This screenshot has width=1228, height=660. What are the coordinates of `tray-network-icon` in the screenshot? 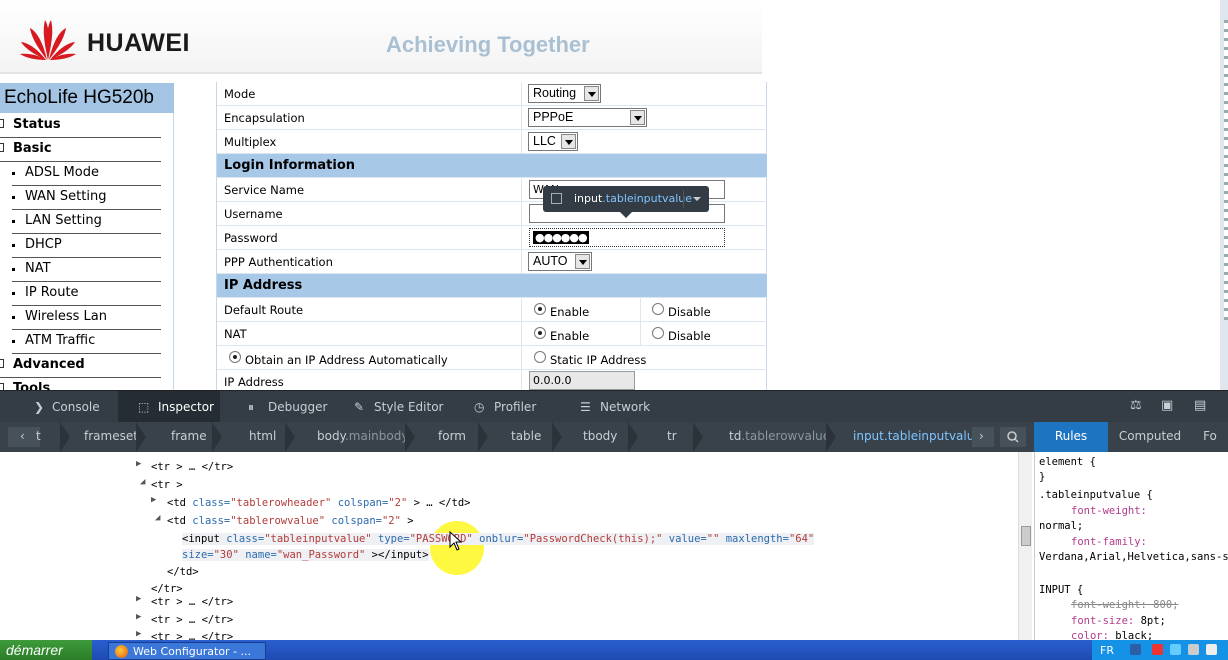 It's located at (1175, 649).